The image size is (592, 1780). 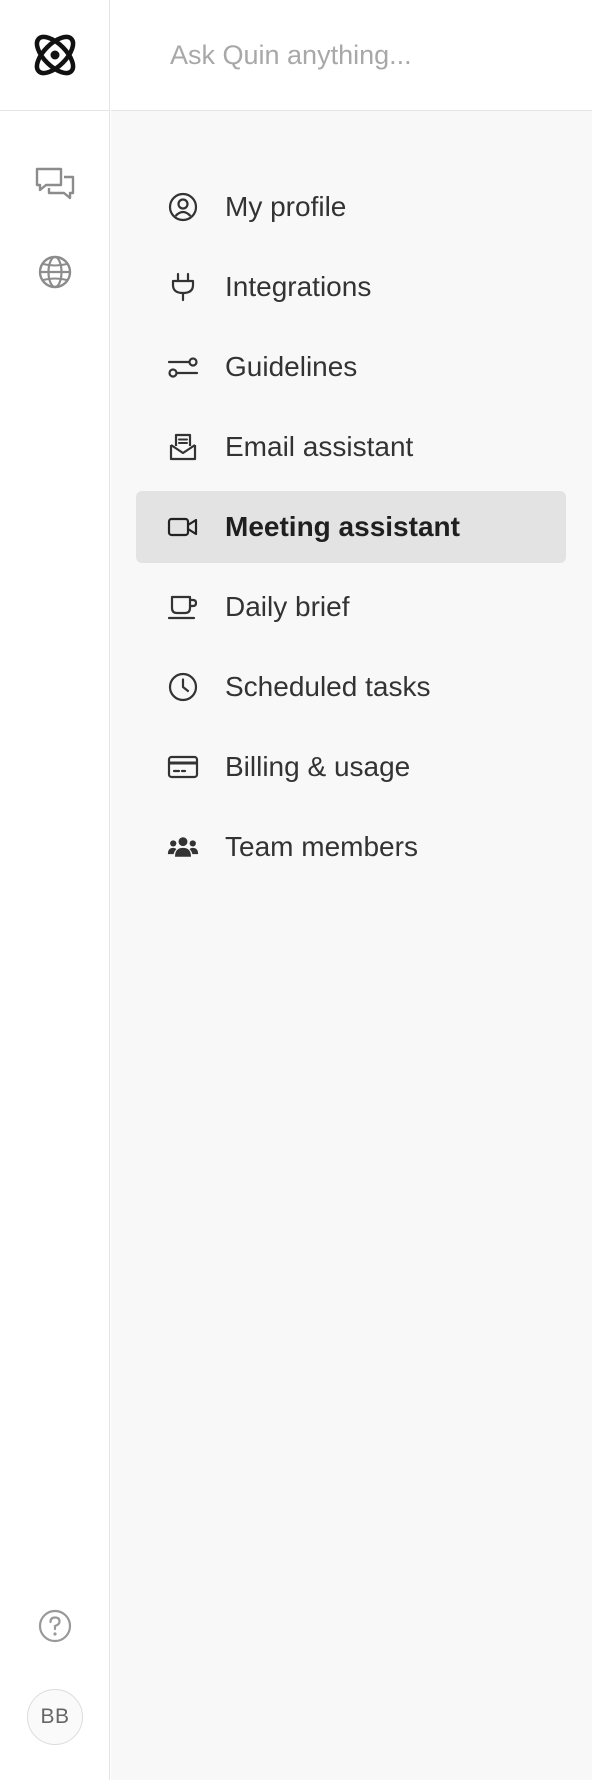 I want to click on menu-item-guidelines: Guidelines, so click(x=351, y=367).